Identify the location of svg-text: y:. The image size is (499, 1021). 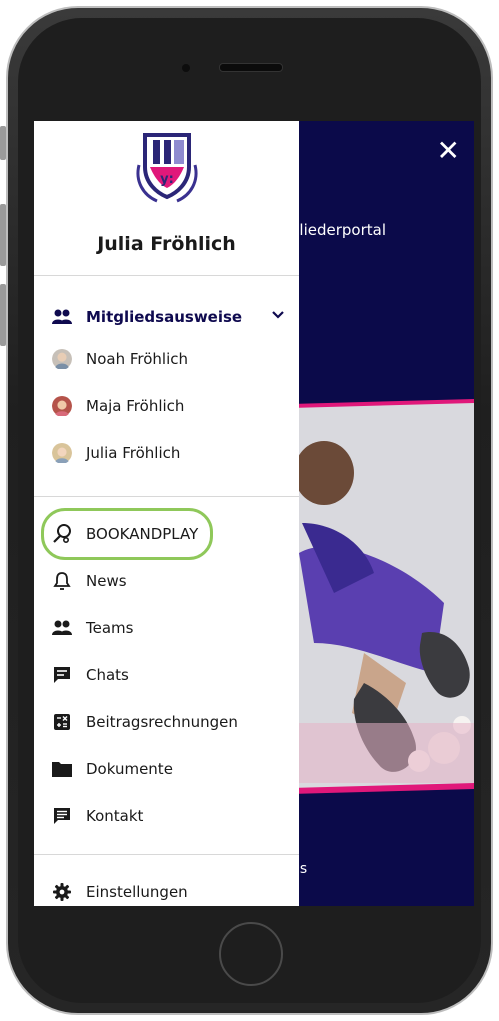
(167, 179).